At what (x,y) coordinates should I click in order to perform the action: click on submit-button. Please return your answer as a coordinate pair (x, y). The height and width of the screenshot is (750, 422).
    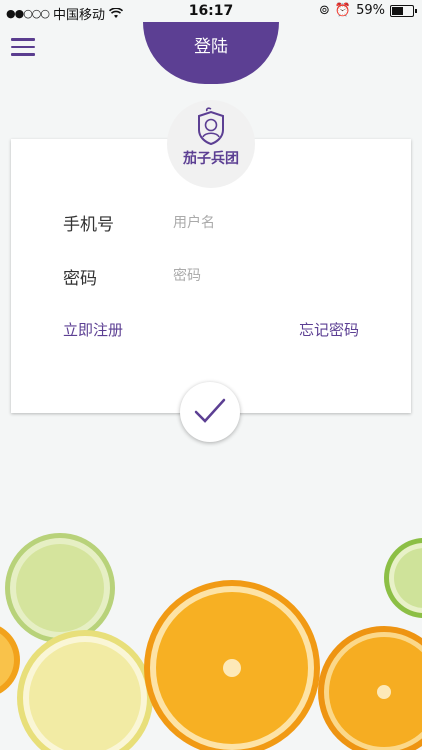
    Looking at the image, I should click on (210, 412).